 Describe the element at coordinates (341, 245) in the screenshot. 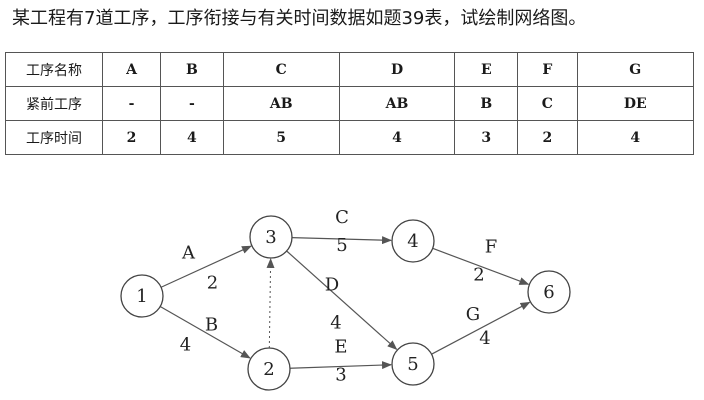

I see `edge-label-time: 5` at that location.